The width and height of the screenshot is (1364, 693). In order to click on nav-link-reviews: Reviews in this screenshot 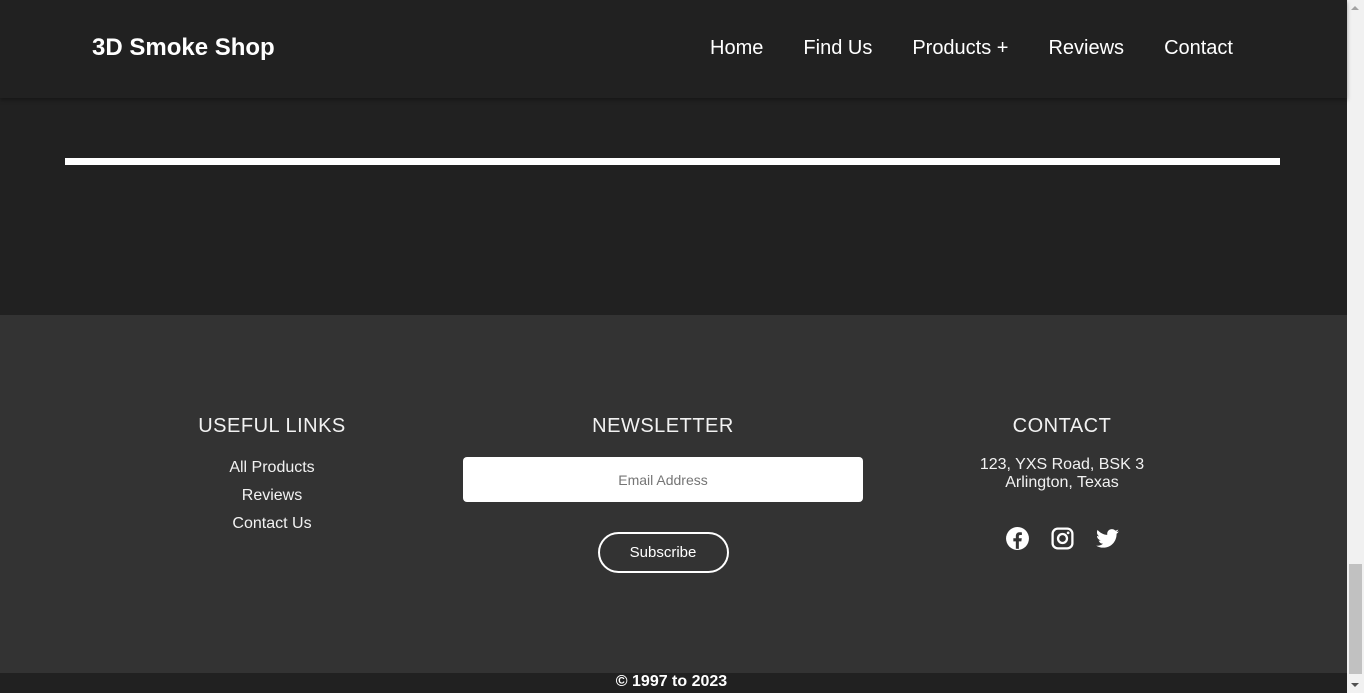, I will do `click(1086, 48)`.